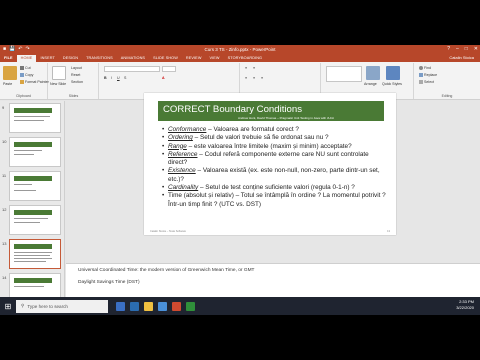 The width and height of the screenshot is (480, 360). I want to click on layout-button: Layout, so click(76, 68).